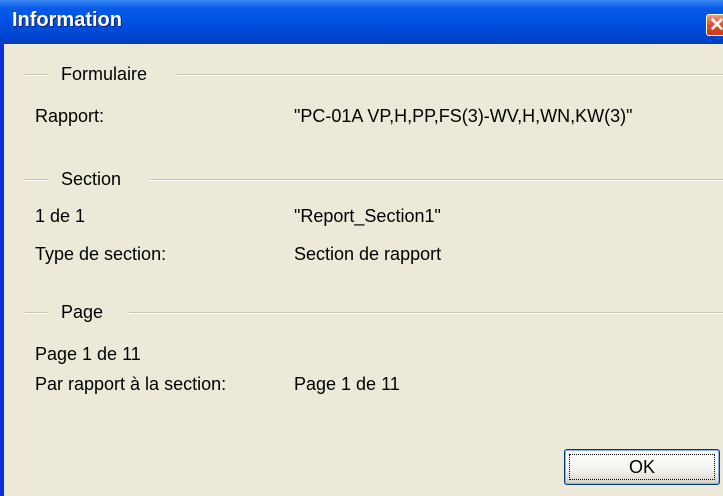 This screenshot has width=723, height=496. Describe the element at coordinates (60, 216) in the screenshot. I see `section-index-label: 1 de 1` at that location.